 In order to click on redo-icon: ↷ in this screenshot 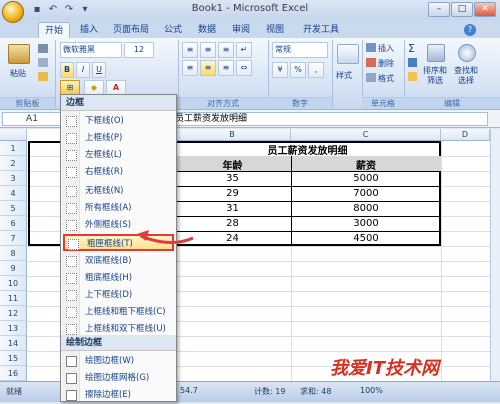, I will do `click(69, 9)`.